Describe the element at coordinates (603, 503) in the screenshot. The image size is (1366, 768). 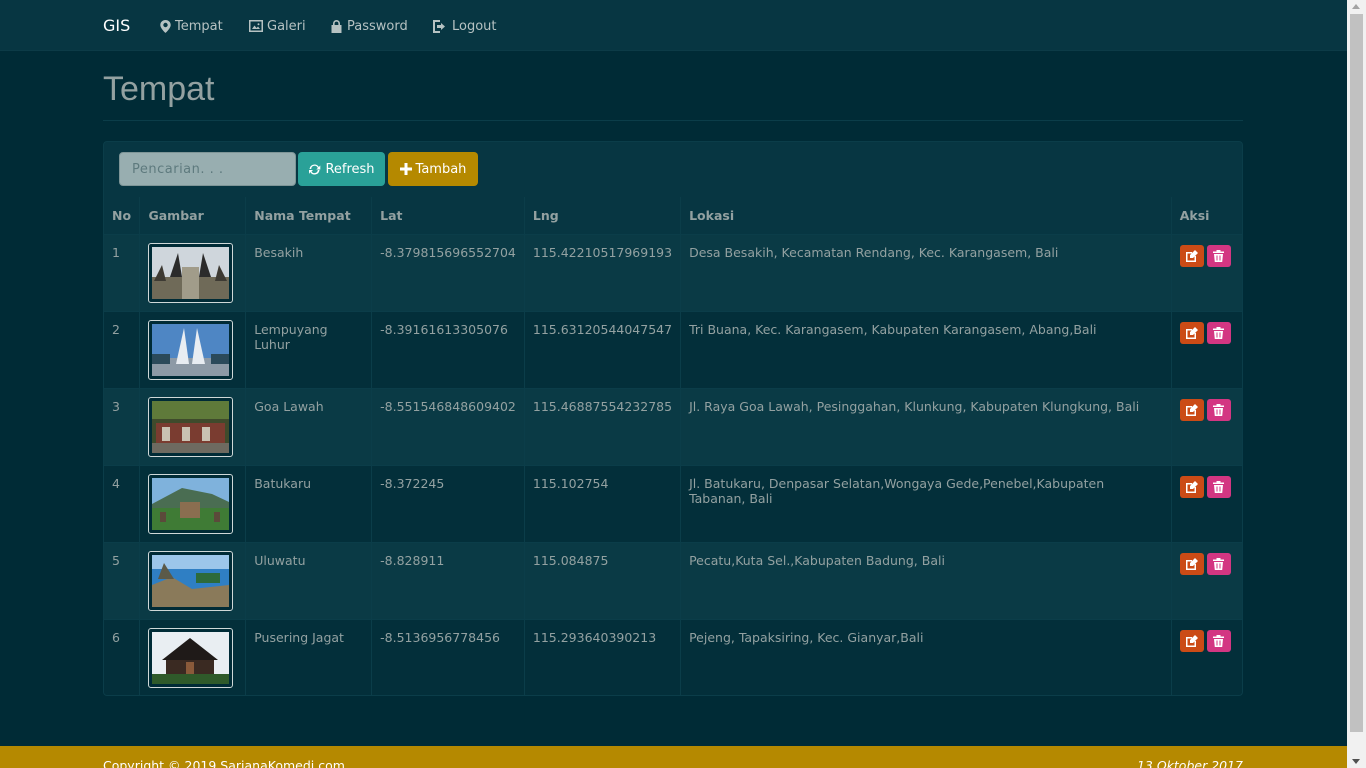
I see `longitude: 115.102754` at that location.